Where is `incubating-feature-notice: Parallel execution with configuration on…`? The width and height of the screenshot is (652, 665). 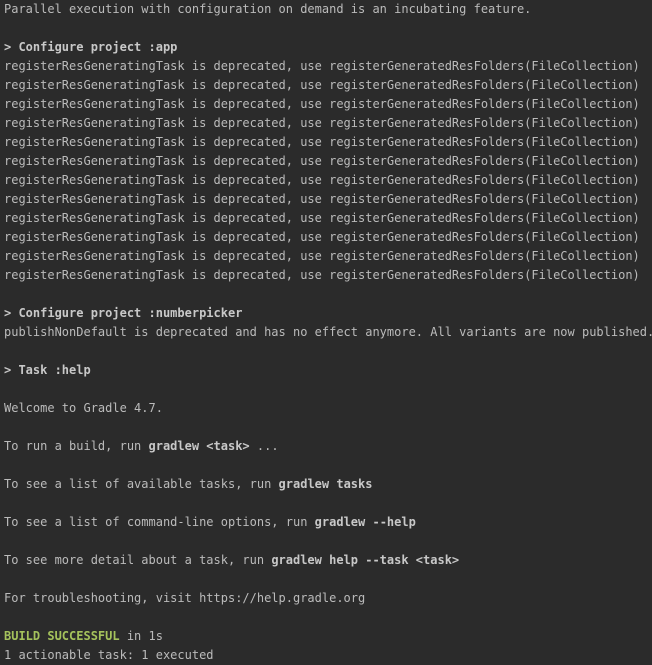 incubating-feature-notice: Parallel execution with configuration on… is located at coordinates (268, 9).